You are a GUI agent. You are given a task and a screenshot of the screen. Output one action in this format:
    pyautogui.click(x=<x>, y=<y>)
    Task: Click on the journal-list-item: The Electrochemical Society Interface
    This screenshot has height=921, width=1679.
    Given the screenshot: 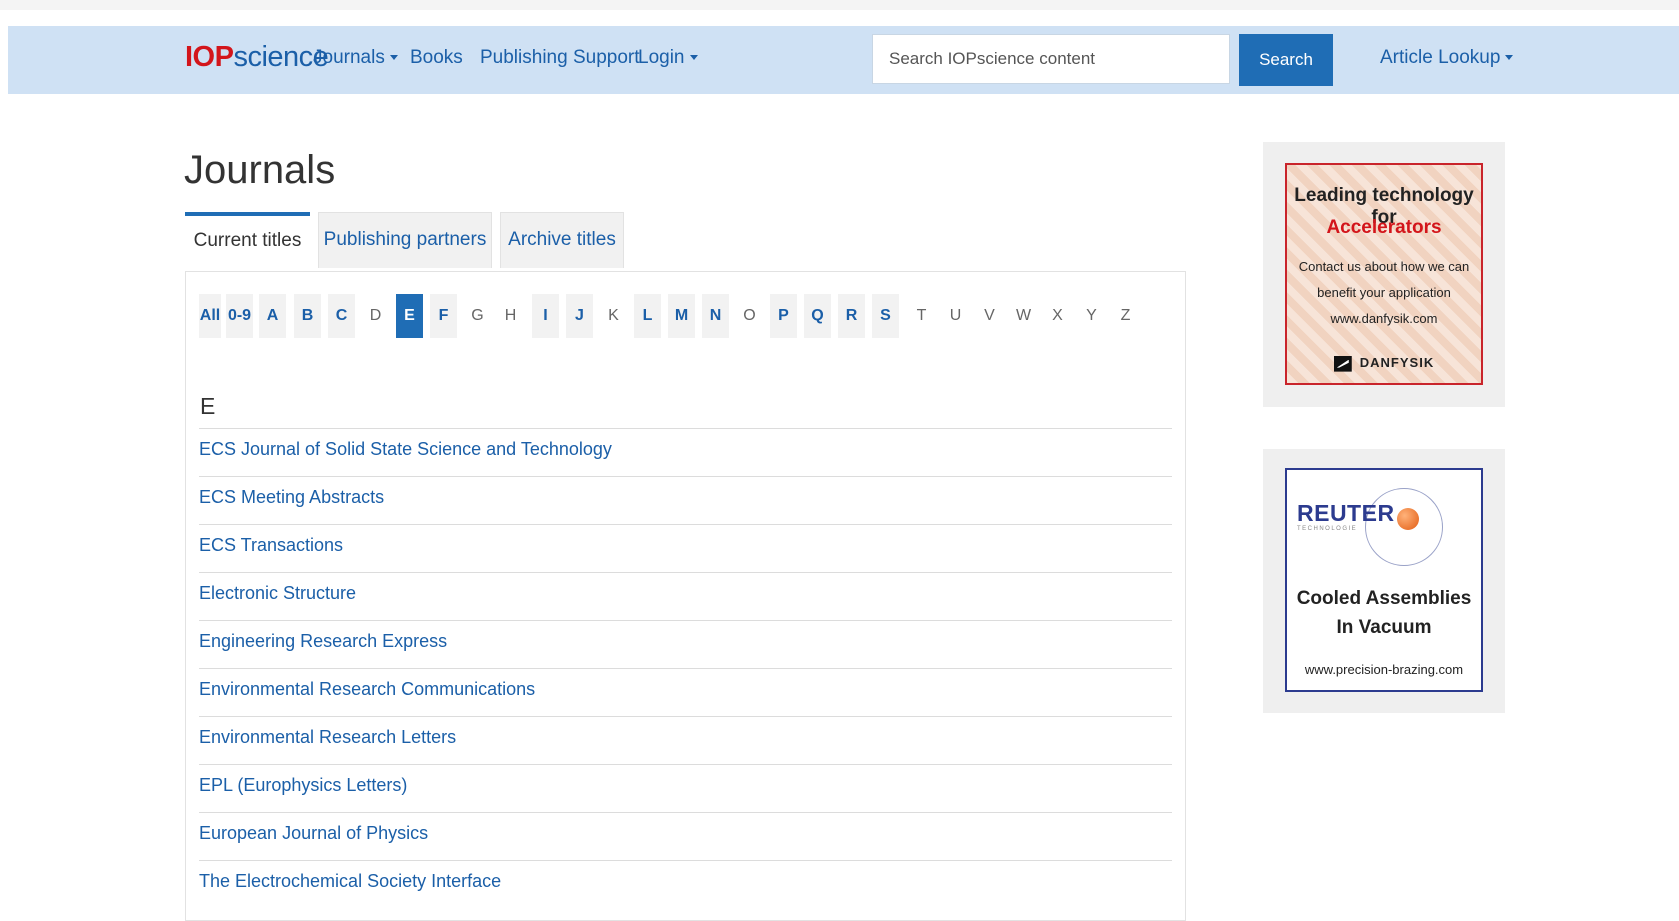 What is the action you would take?
    pyautogui.click(x=685, y=884)
    